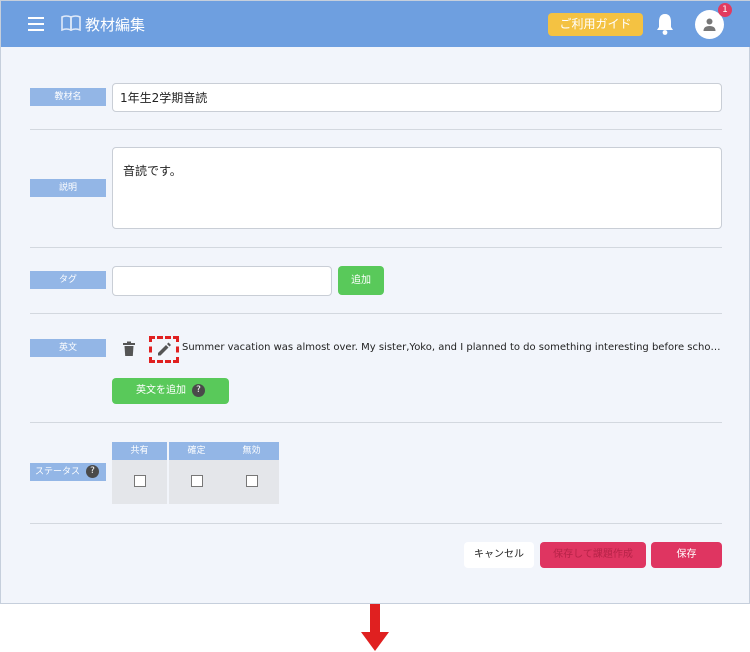 Image resolution: width=750 pixels, height=652 pixels. Describe the element at coordinates (164, 349) in the screenshot. I see `pencil-edit-icon` at that location.